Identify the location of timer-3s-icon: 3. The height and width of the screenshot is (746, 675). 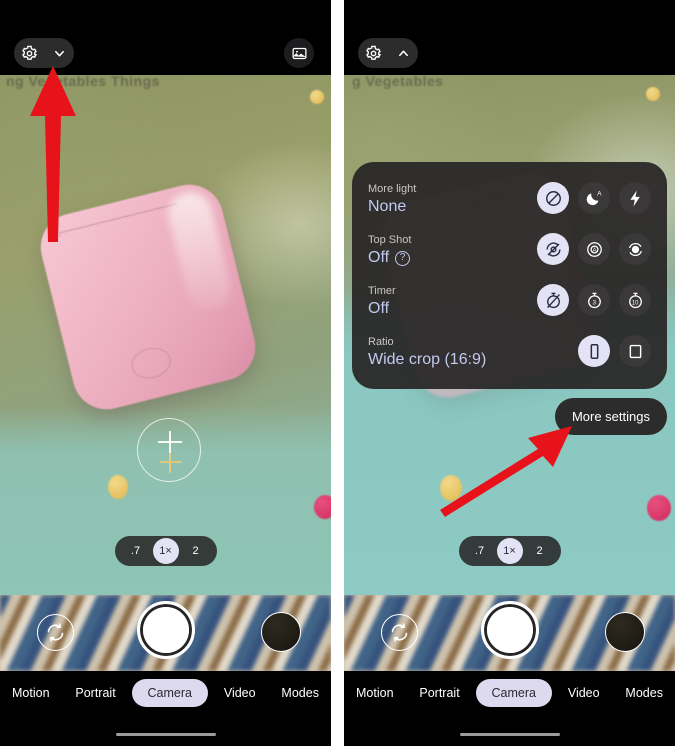
(594, 300).